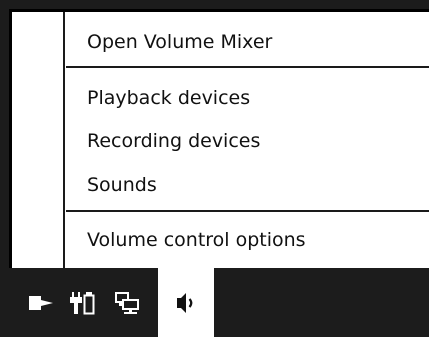  I want to click on menu-item-recording-devices: Recording devices, so click(247, 141).